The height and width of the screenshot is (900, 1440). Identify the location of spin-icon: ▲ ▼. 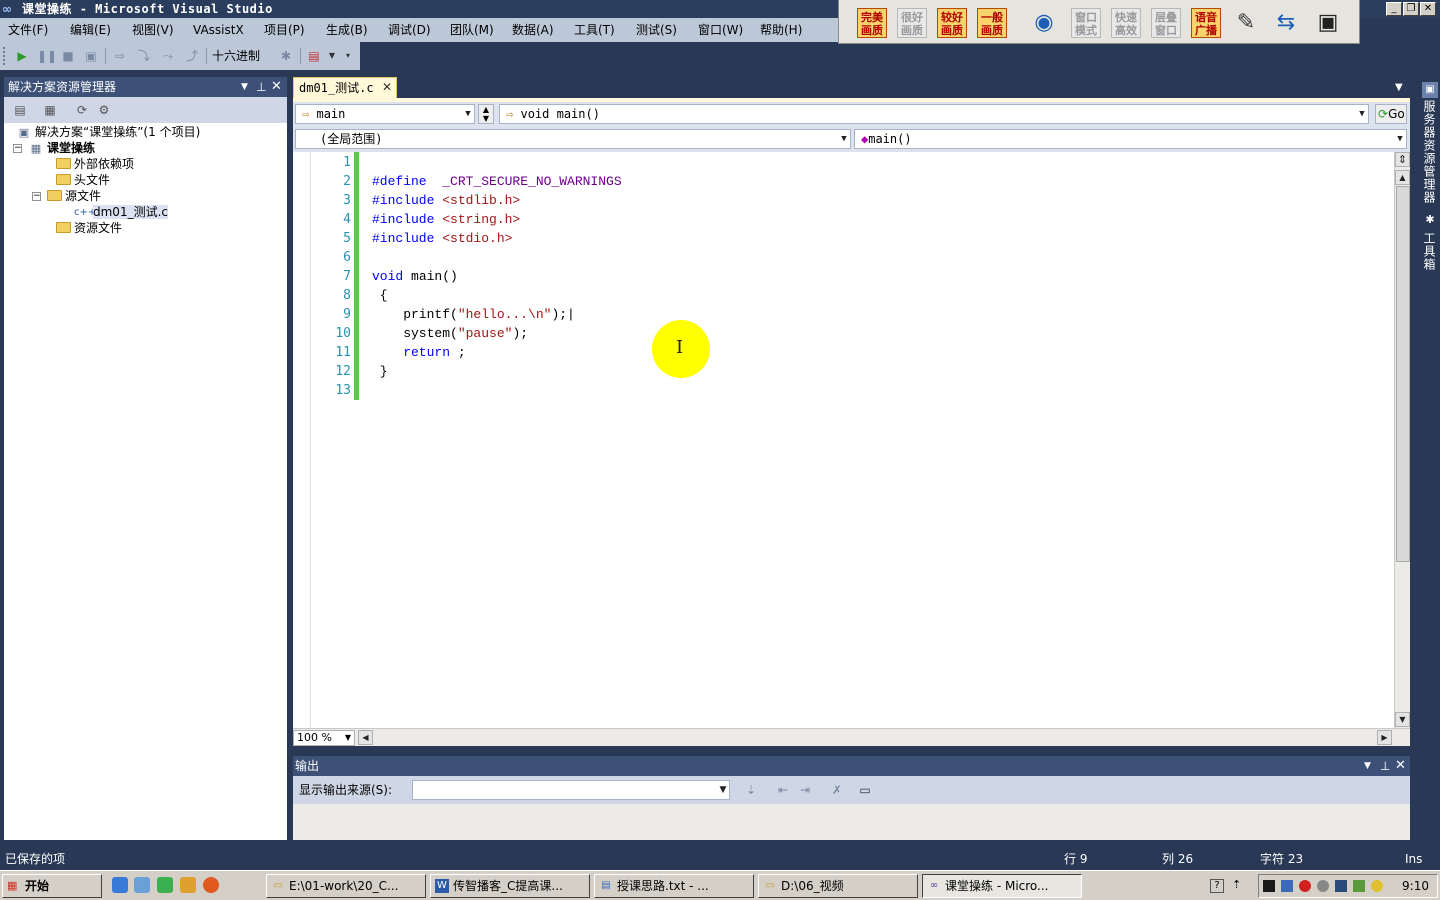
(486, 114).